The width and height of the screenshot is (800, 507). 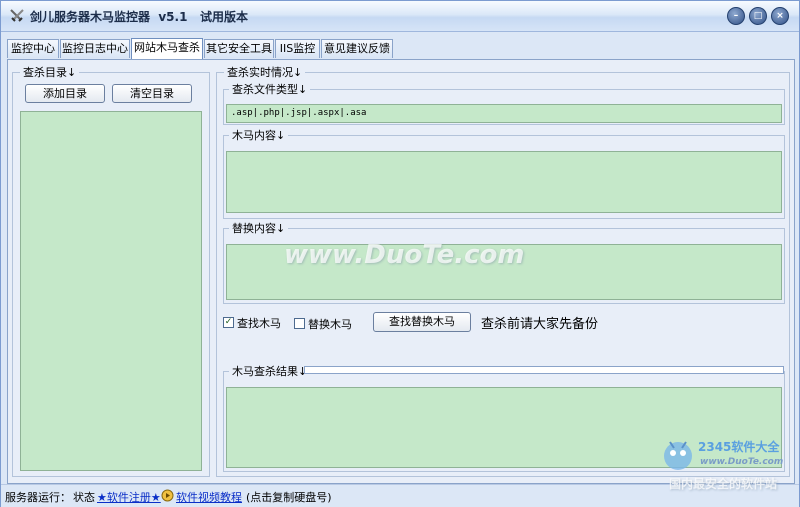 I want to click on logo-url-text: www.DuoTe.com, so click(x=742, y=462).